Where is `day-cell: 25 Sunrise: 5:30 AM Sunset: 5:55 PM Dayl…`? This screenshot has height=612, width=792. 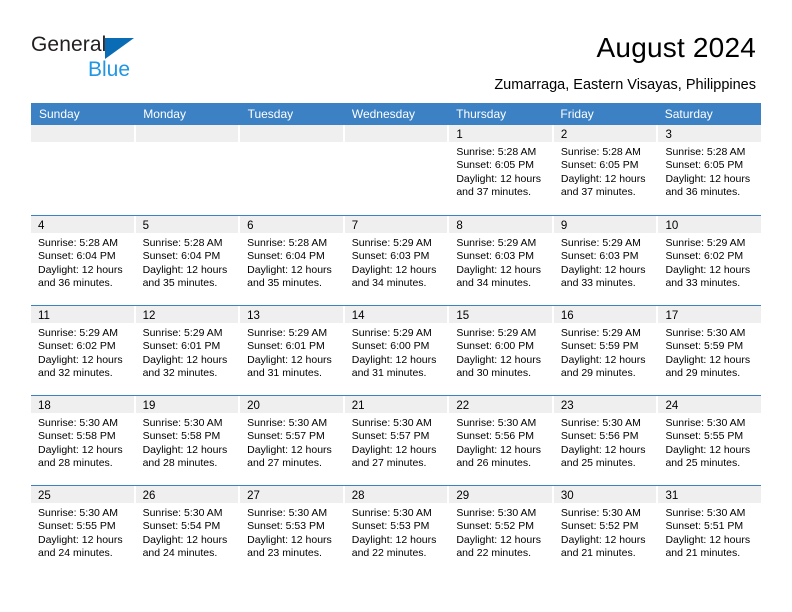
day-cell: 25 Sunrise: 5:30 AM Sunset: 5:55 PM Dayl… is located at coordinates (82, 529).